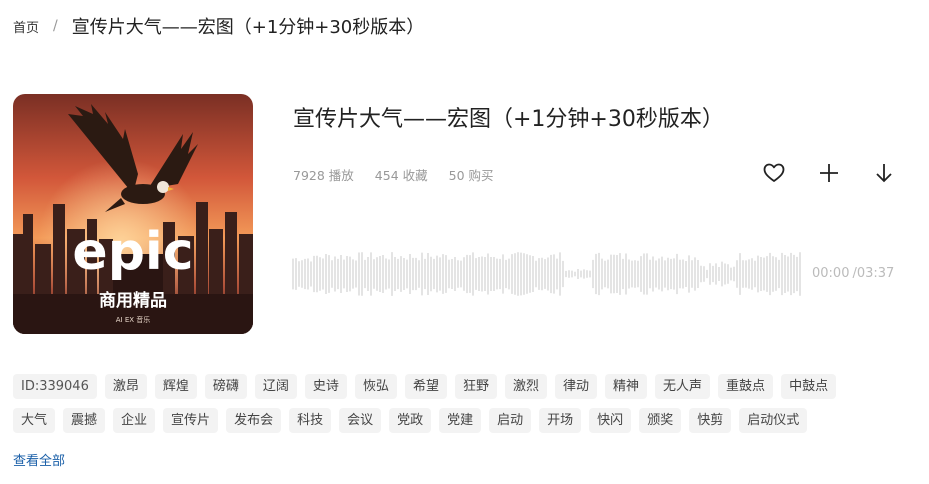  I want to click on plus-icon, so click(829, 173).